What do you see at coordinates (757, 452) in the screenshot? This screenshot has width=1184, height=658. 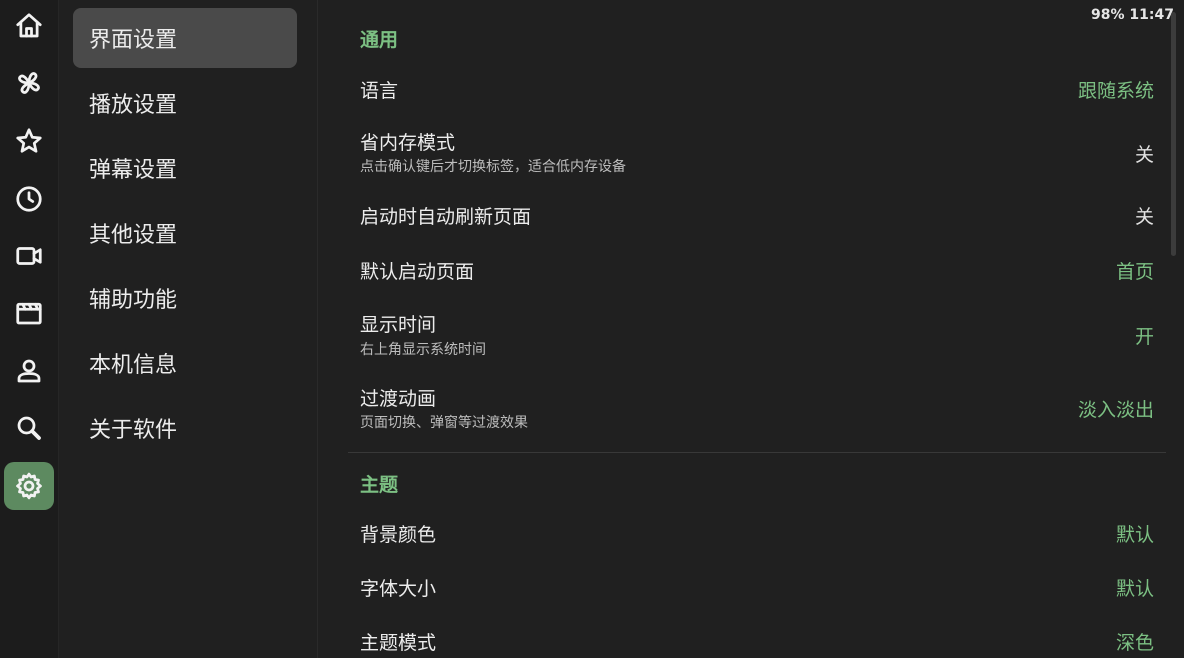 I see `section-divider` at bounding box center [757, 452].